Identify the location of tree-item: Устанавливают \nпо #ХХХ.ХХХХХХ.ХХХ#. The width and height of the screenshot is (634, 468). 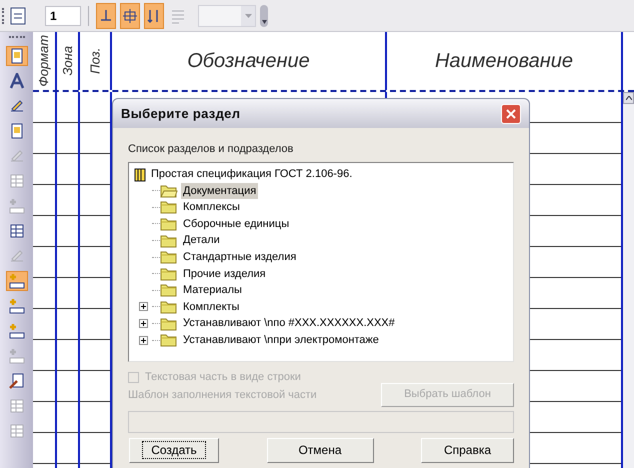
(289, 323).